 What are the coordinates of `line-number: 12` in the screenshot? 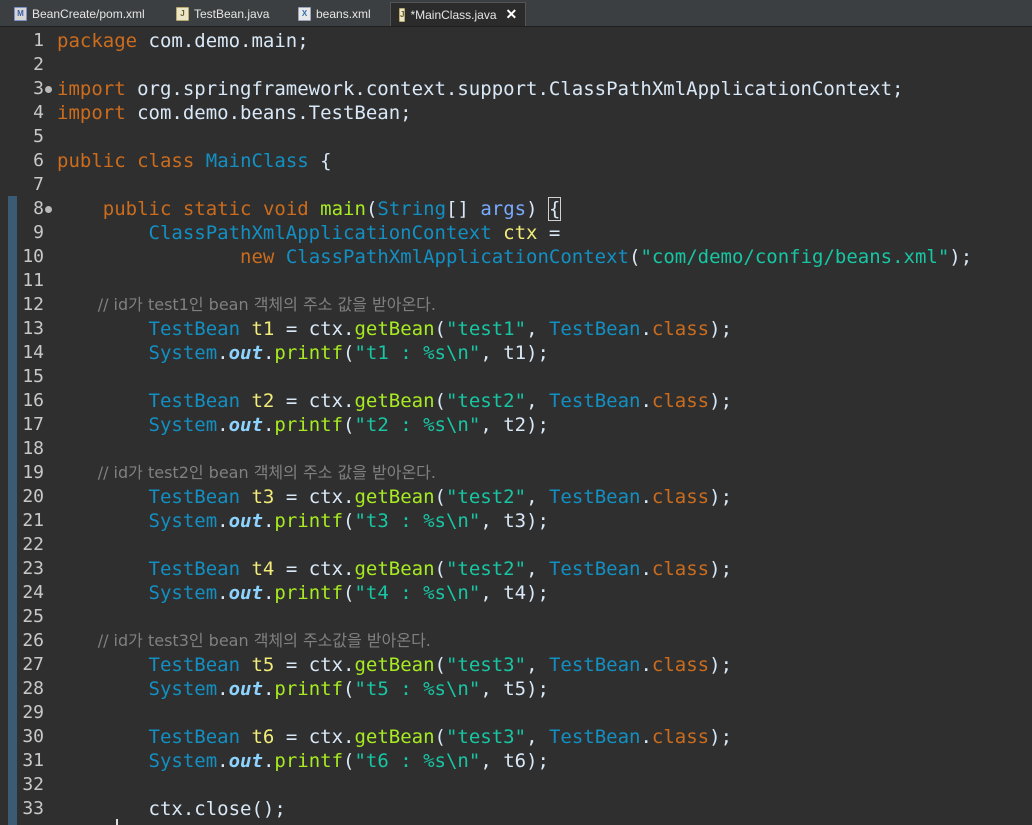 It's located at (33, 304).